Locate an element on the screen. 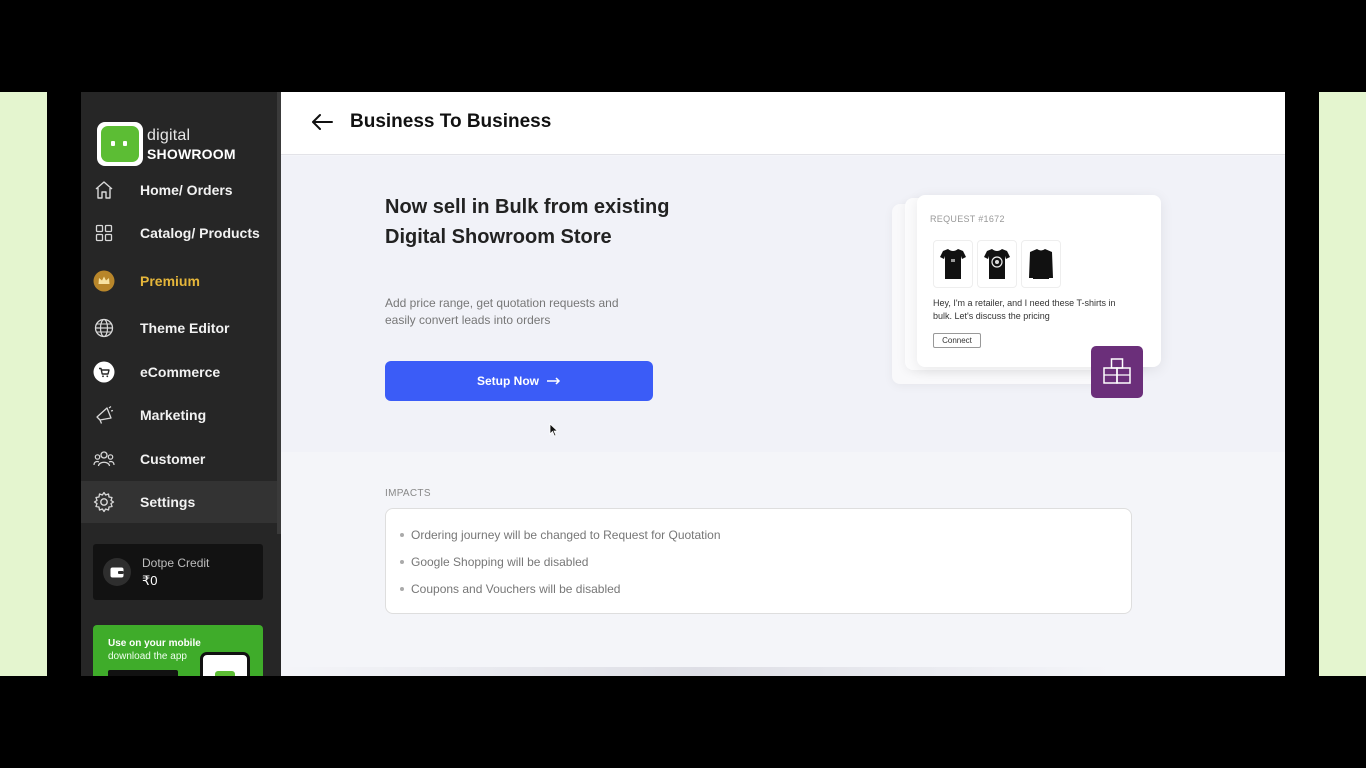  sidebar-item-label: Catalog/ Products is located at coordinates (200, 233).